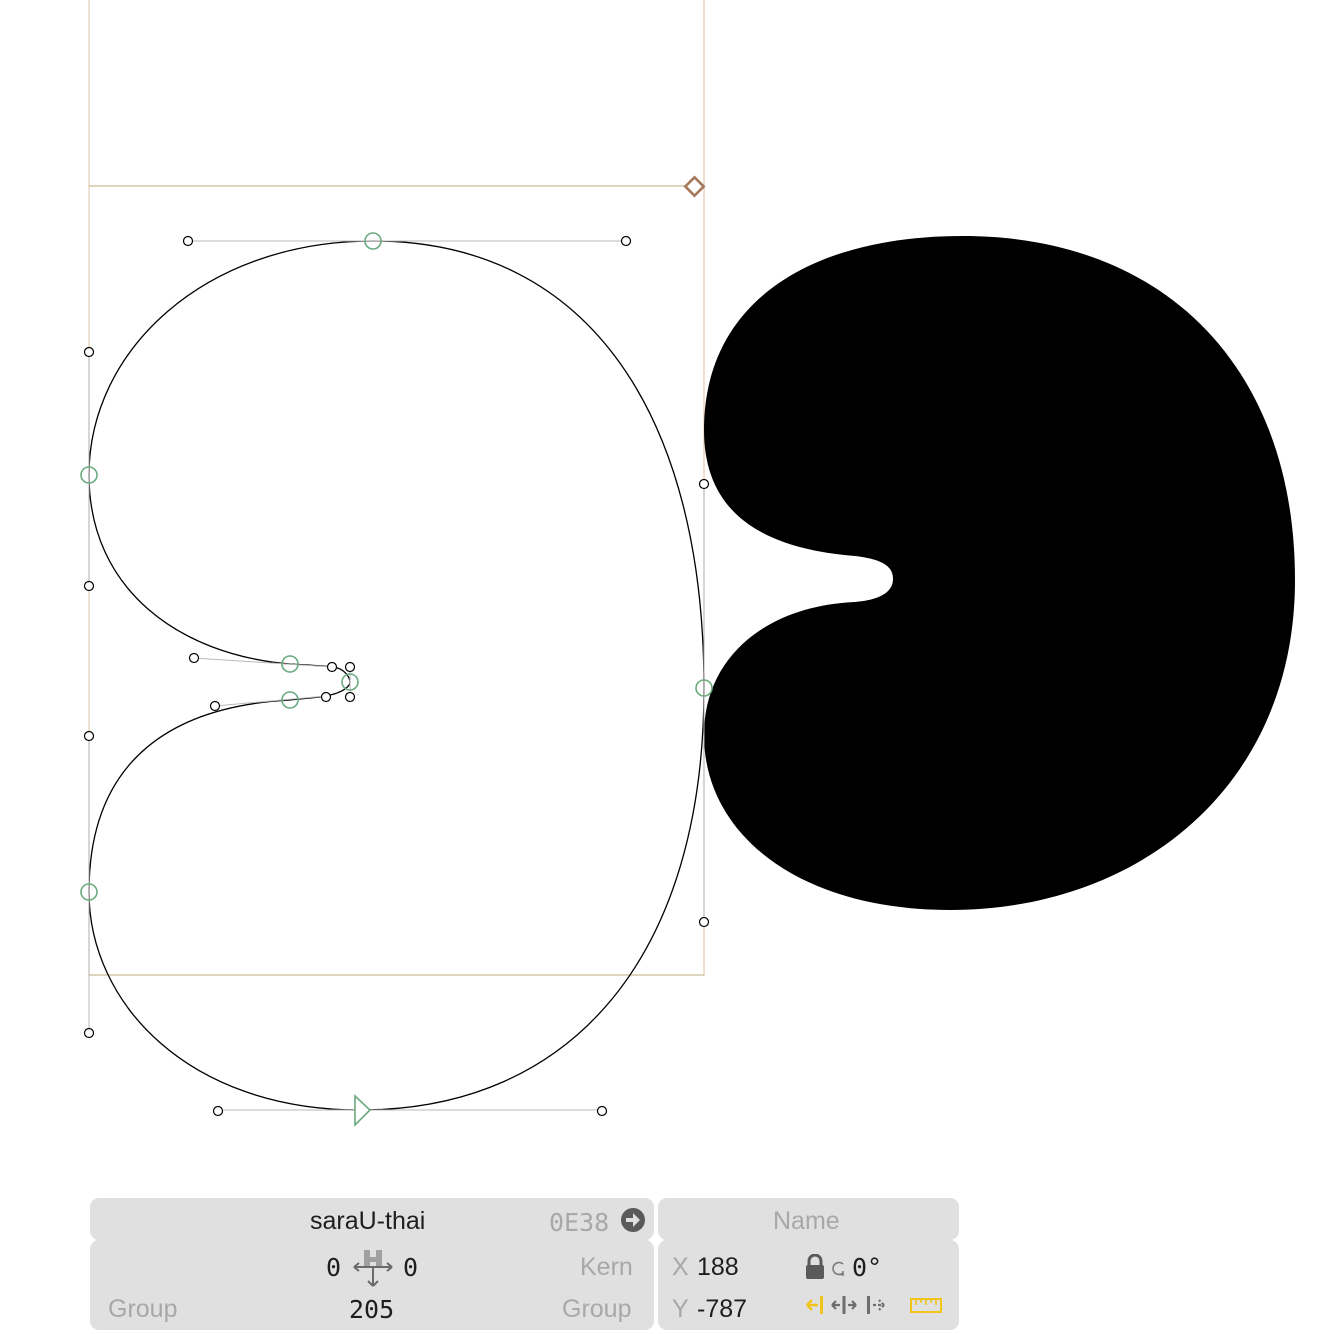 The image size is (1326, 1334). Describe the element at coordinates (367, 1221) in the screenshot. I see `glyph-name: saraU-thai` at that location.